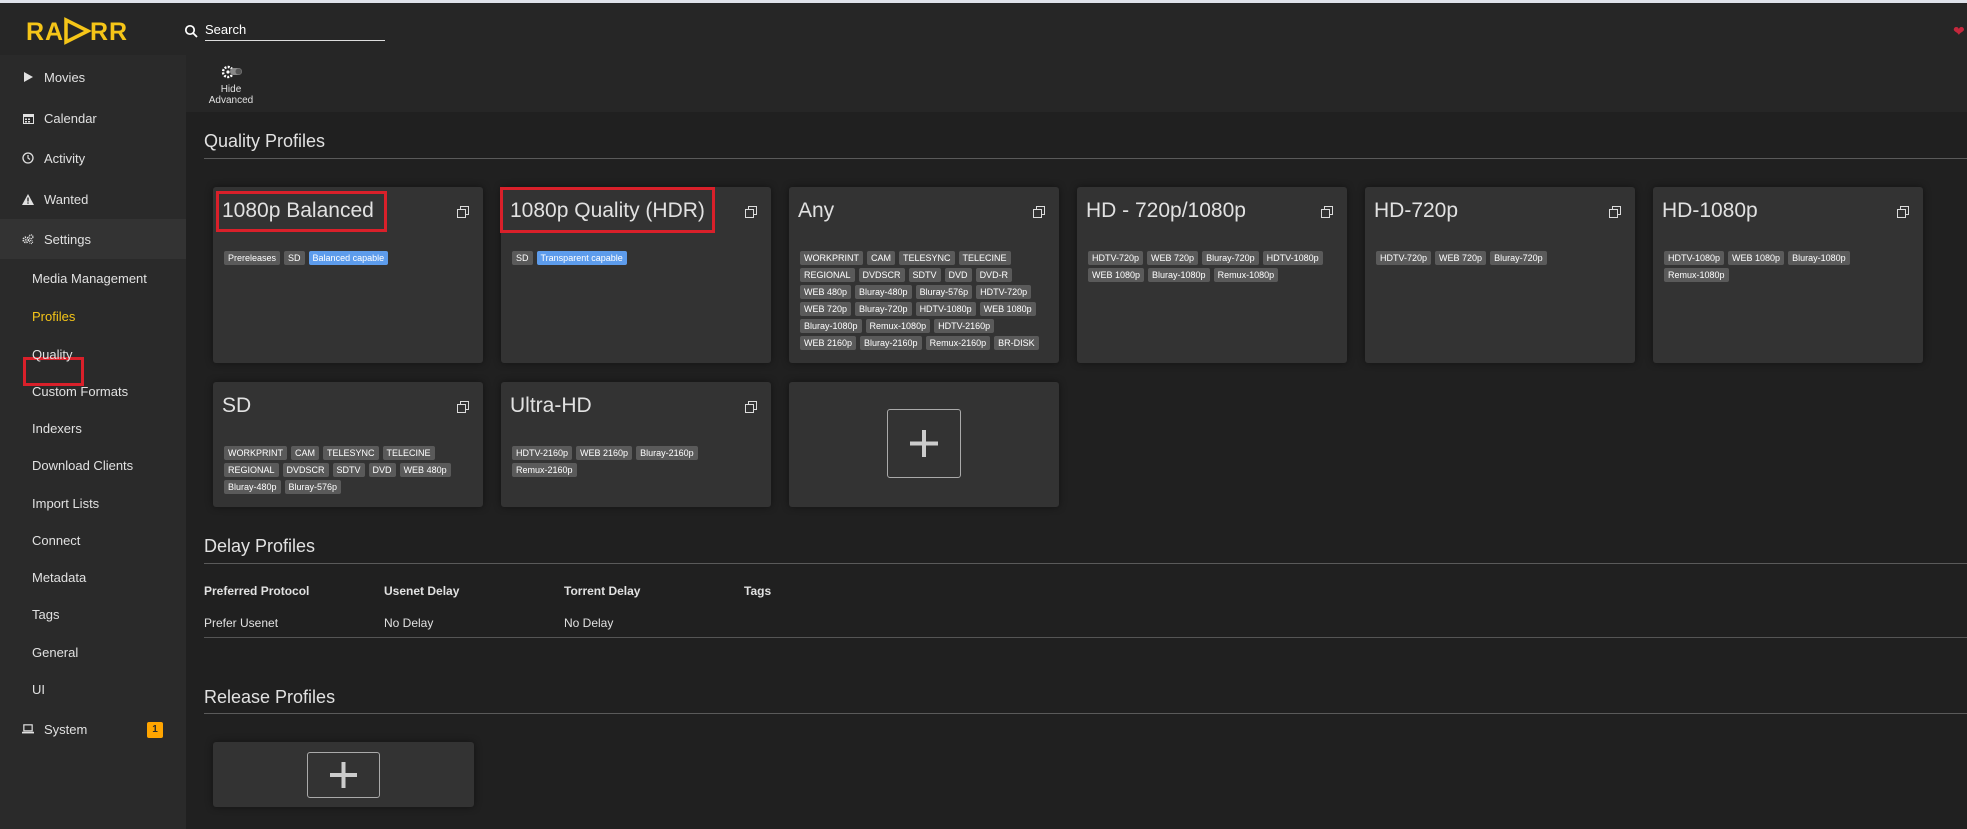 The width and height of the screenshot is (1967, 829). What do you see at coordinates (93, 158) in the screenshot?
I see `sidebar-item-activity: Activity` at bounding box center [93, 158].